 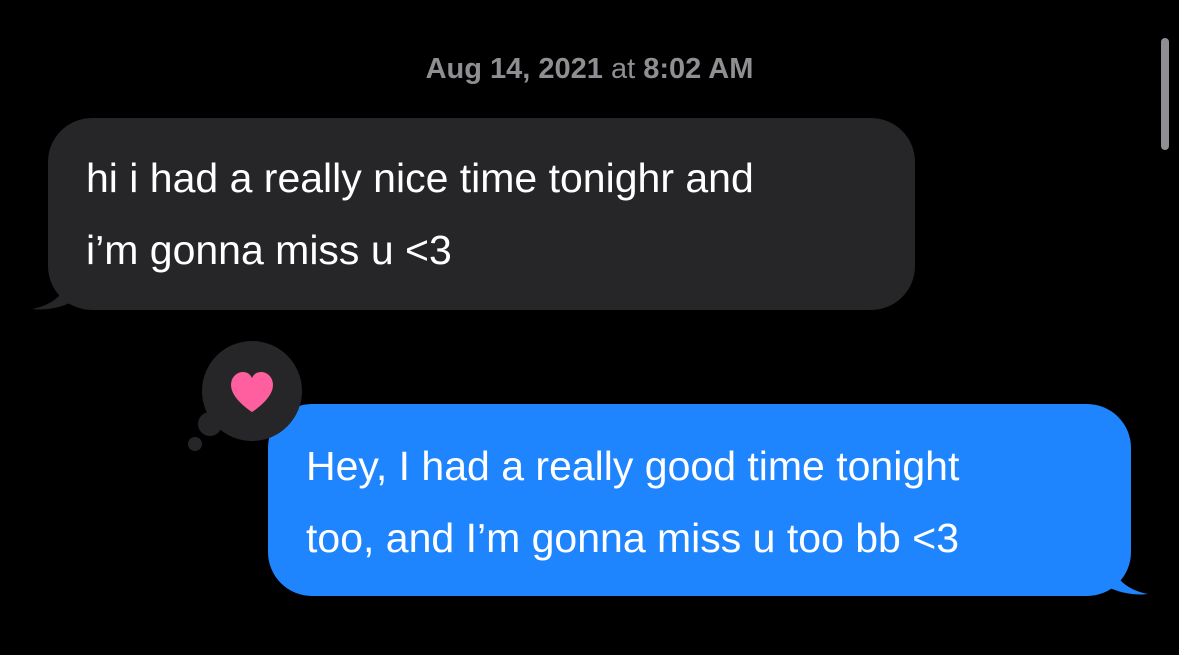 What do you see at coordinates (633, 466) in the screenshot?
I see `message-text-line: Hey, I had a really good time tonight` at bounding box center [633, 466].